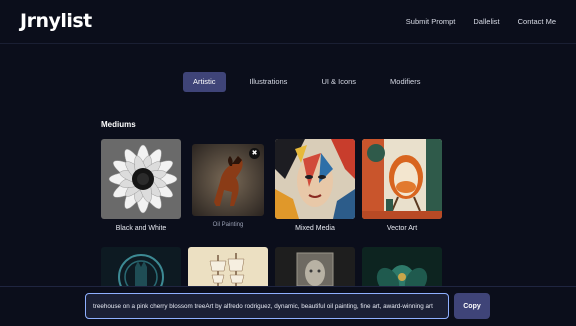  I want to click on tab-modifiers: Modifiers, so click(405, 82).